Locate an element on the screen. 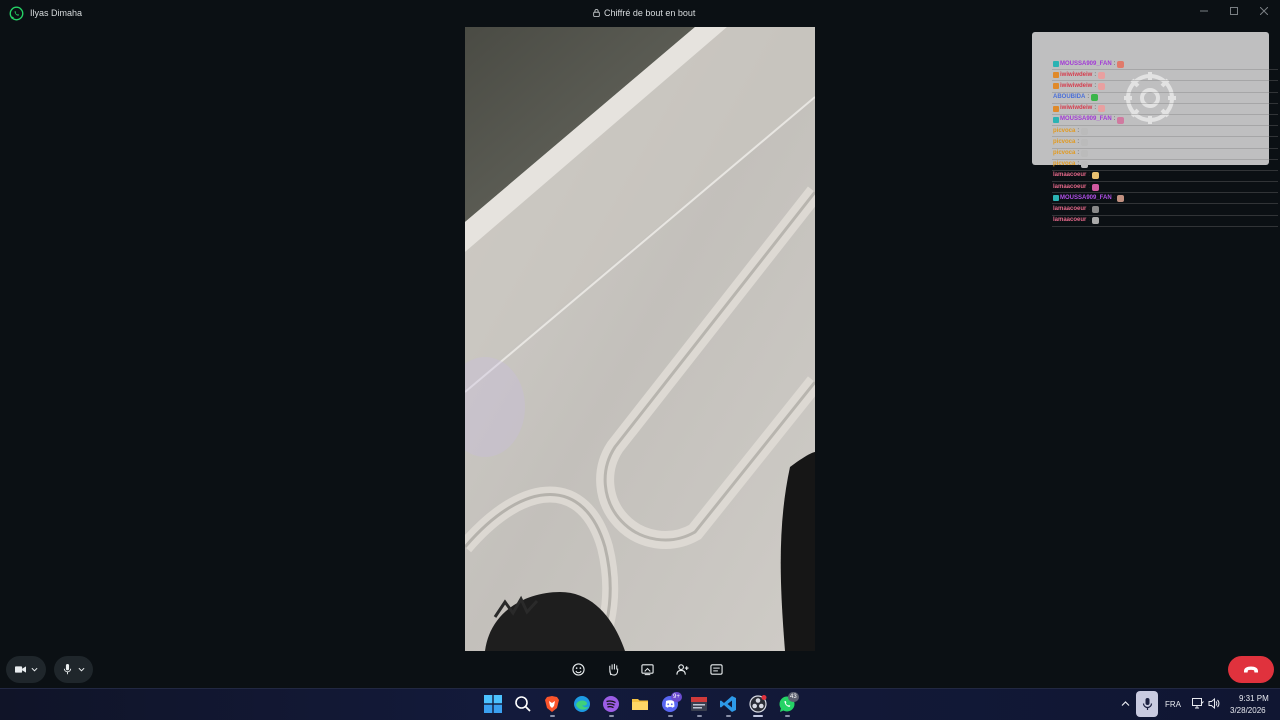 This screenshot has height=720, width=1280. raise-hand-icon is located at coordinates (613, 669).